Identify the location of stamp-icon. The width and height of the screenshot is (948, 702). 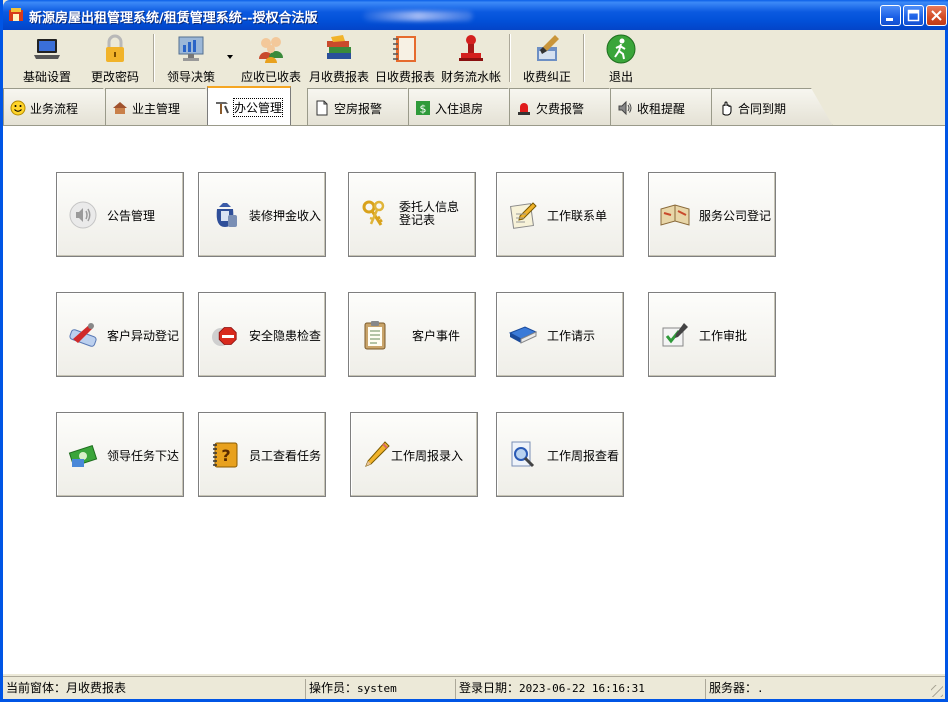
(471, 48).